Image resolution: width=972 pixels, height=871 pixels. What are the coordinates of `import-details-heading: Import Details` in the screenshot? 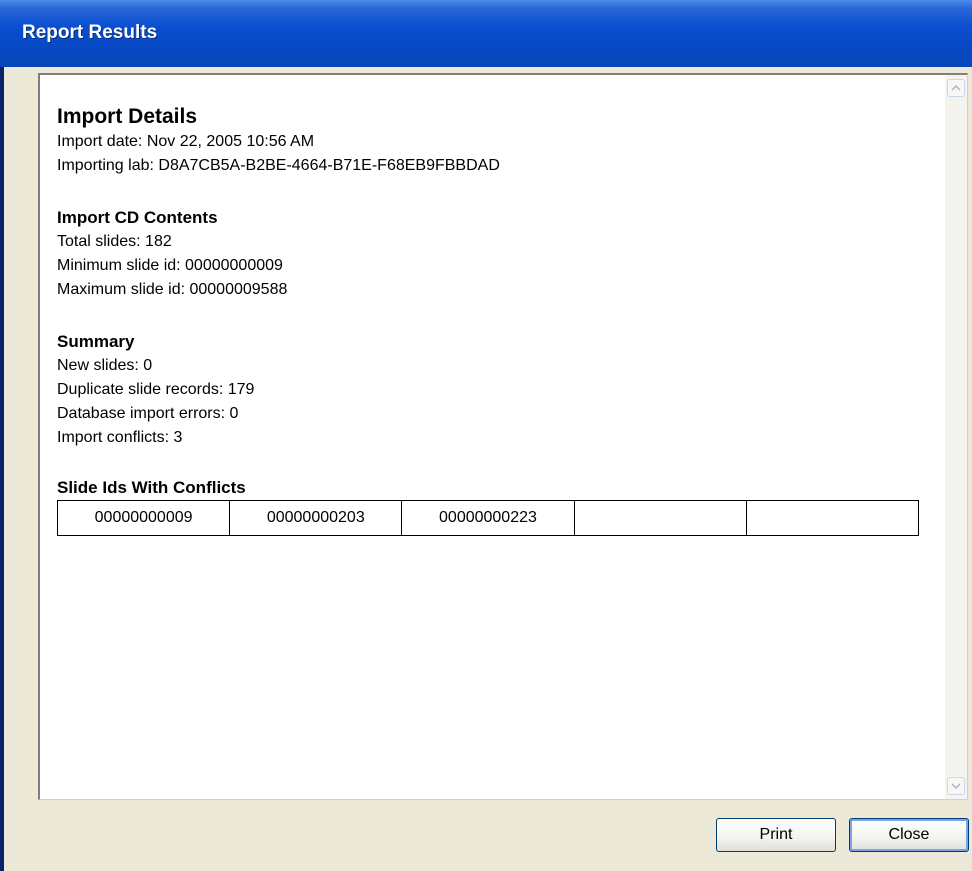 It's located at (127, 116).